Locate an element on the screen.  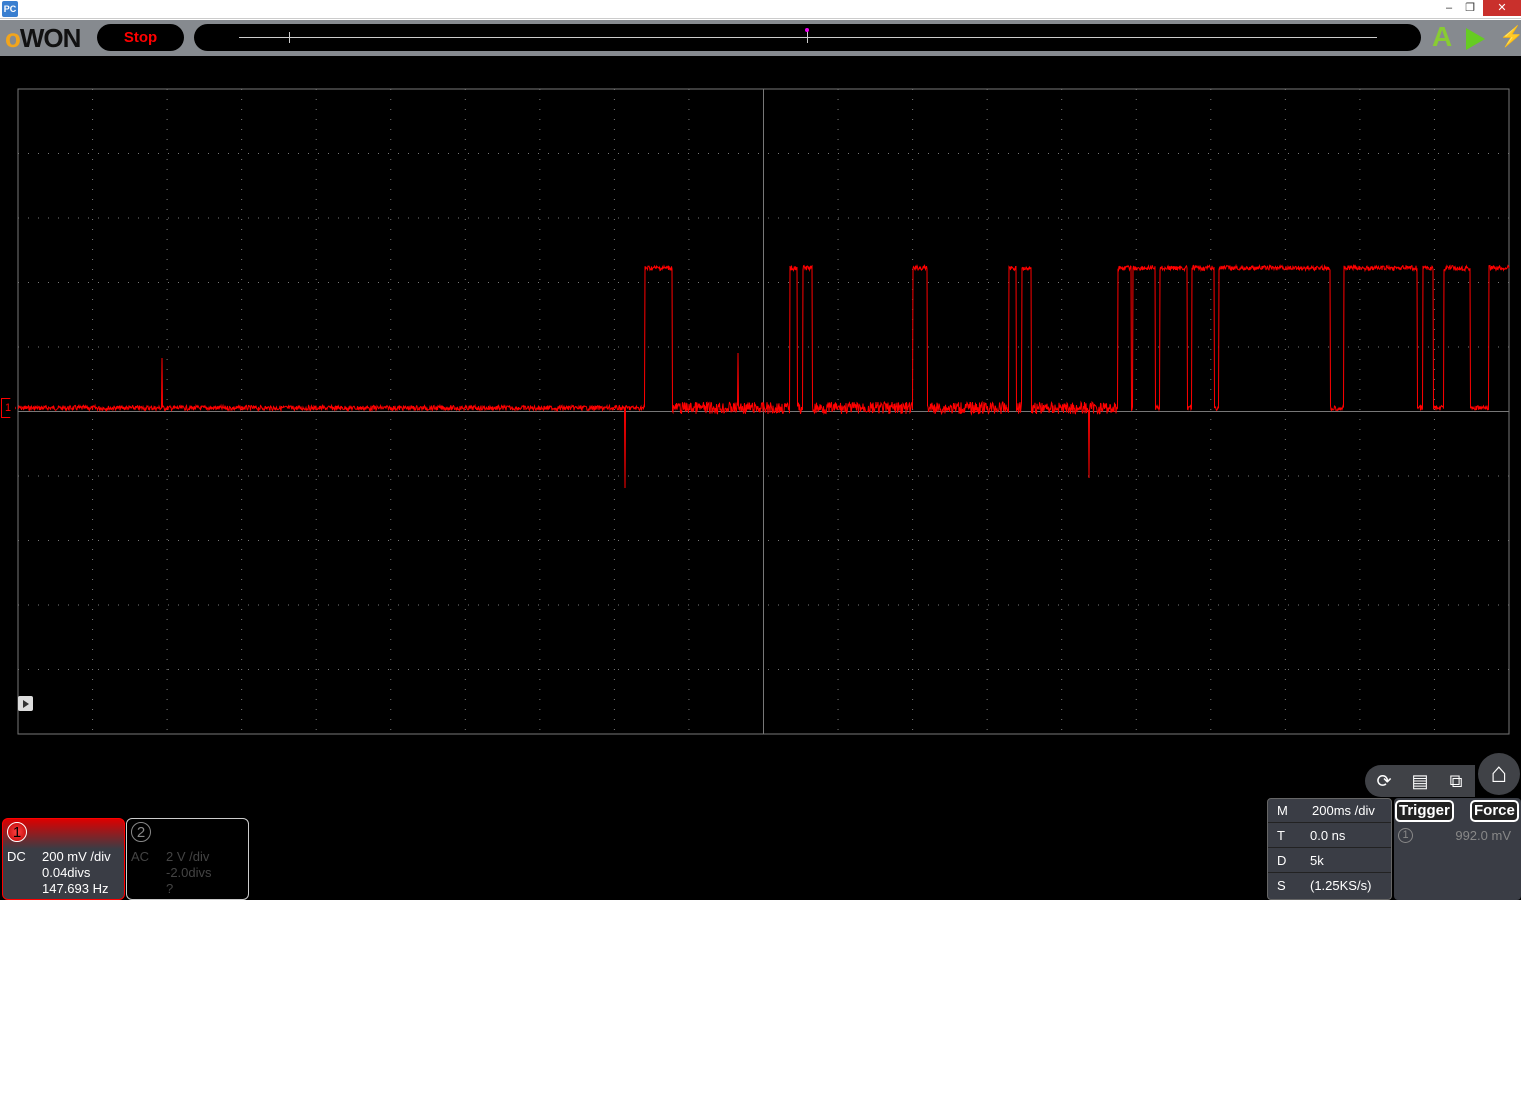
timebase-row-m: M 200ms /div is located at coordinates (1329, 811).